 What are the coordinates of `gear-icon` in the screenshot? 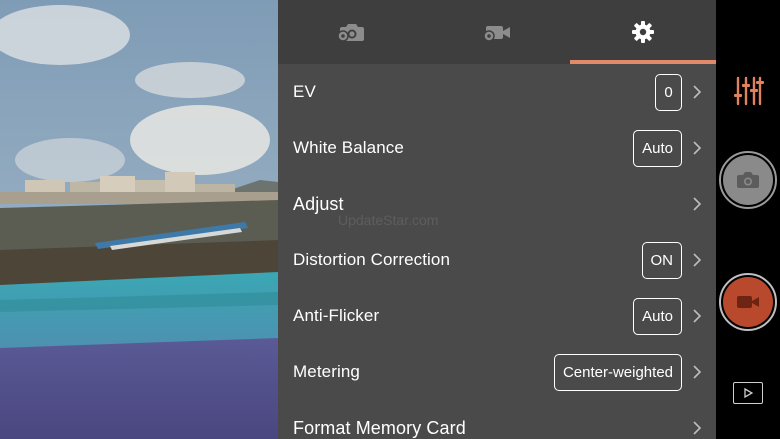 It's located at (643, 32).